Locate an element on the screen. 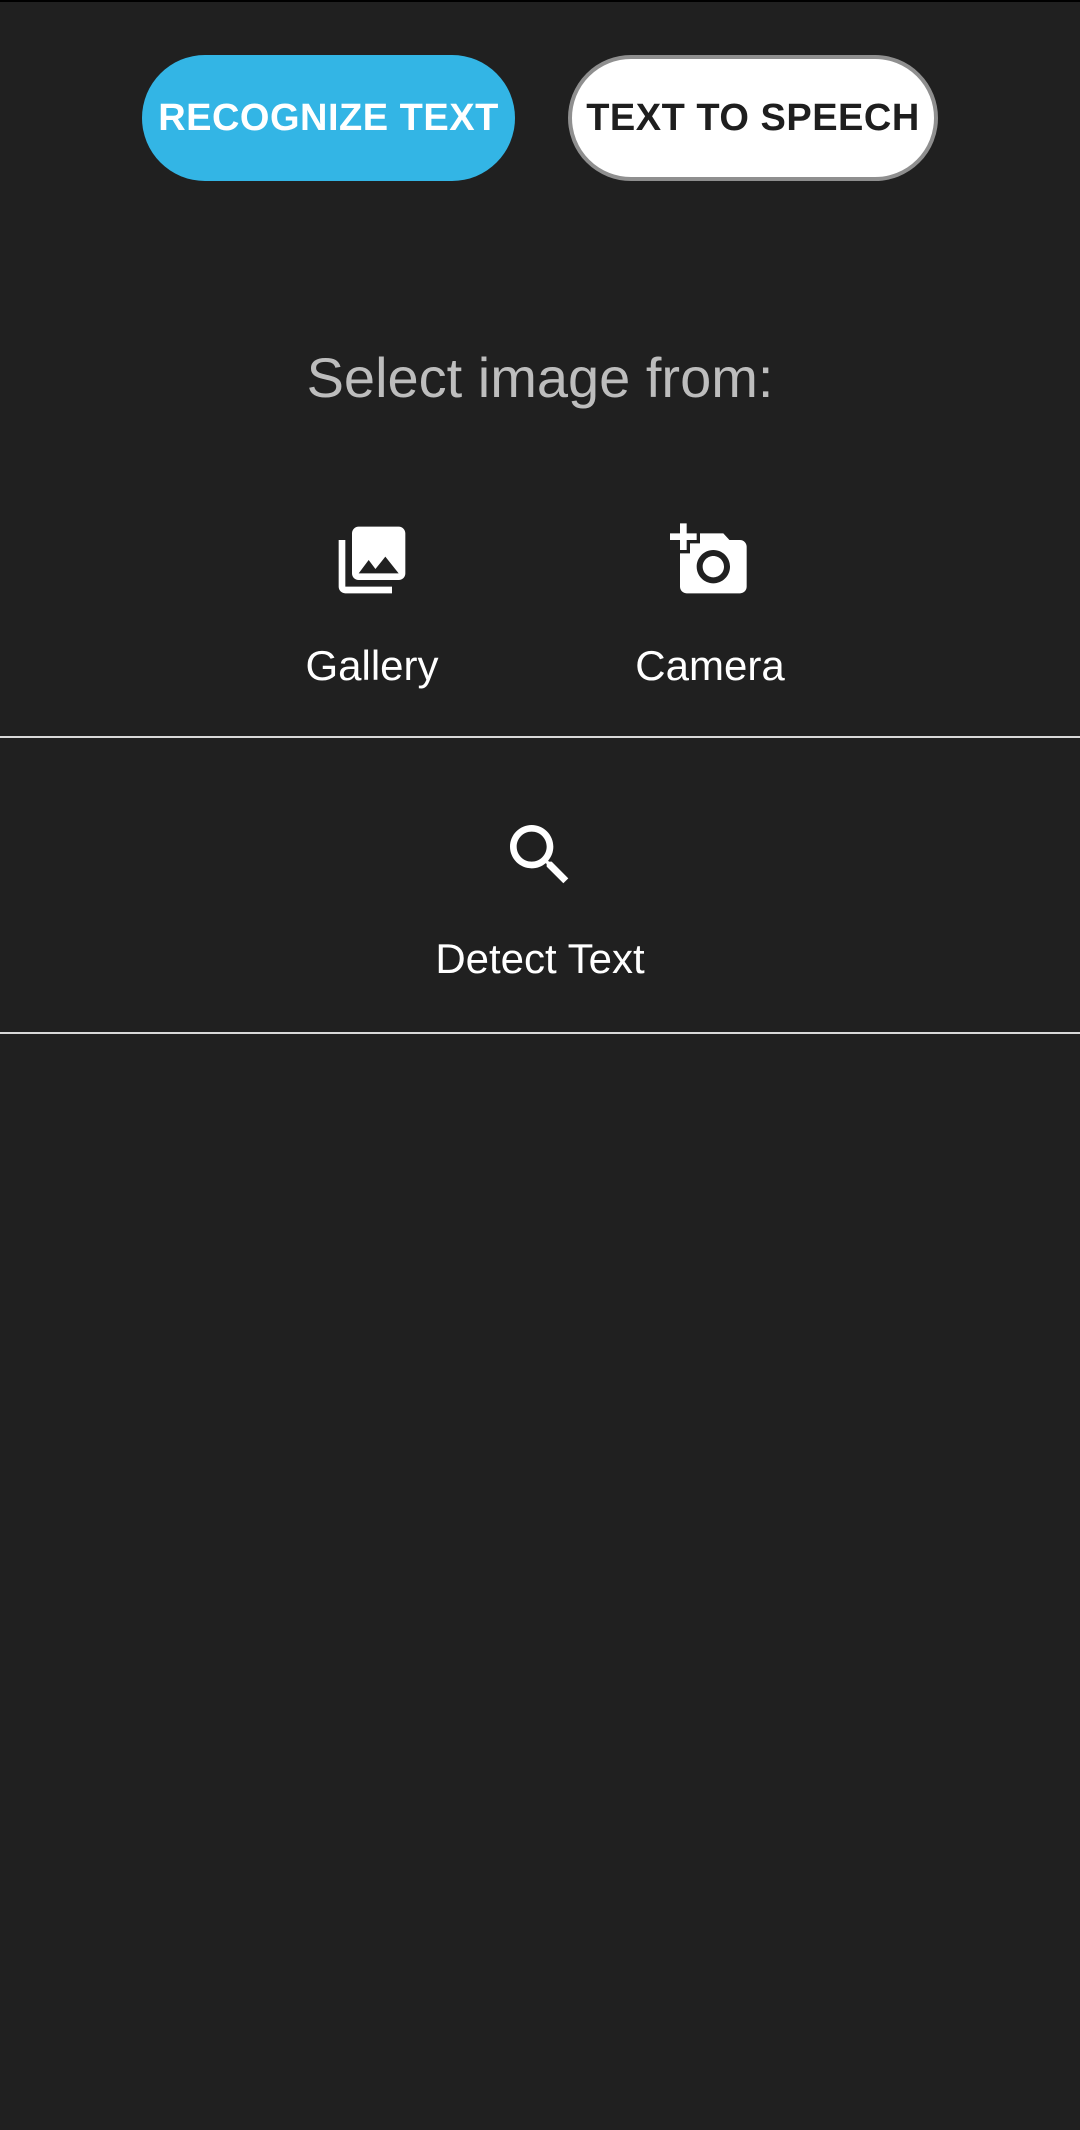 Image resolution: width=1080 pixels, height=2130 pixels. recognize-text-button: RECOGNIZE TEXT is located at coordinates (328, 118).